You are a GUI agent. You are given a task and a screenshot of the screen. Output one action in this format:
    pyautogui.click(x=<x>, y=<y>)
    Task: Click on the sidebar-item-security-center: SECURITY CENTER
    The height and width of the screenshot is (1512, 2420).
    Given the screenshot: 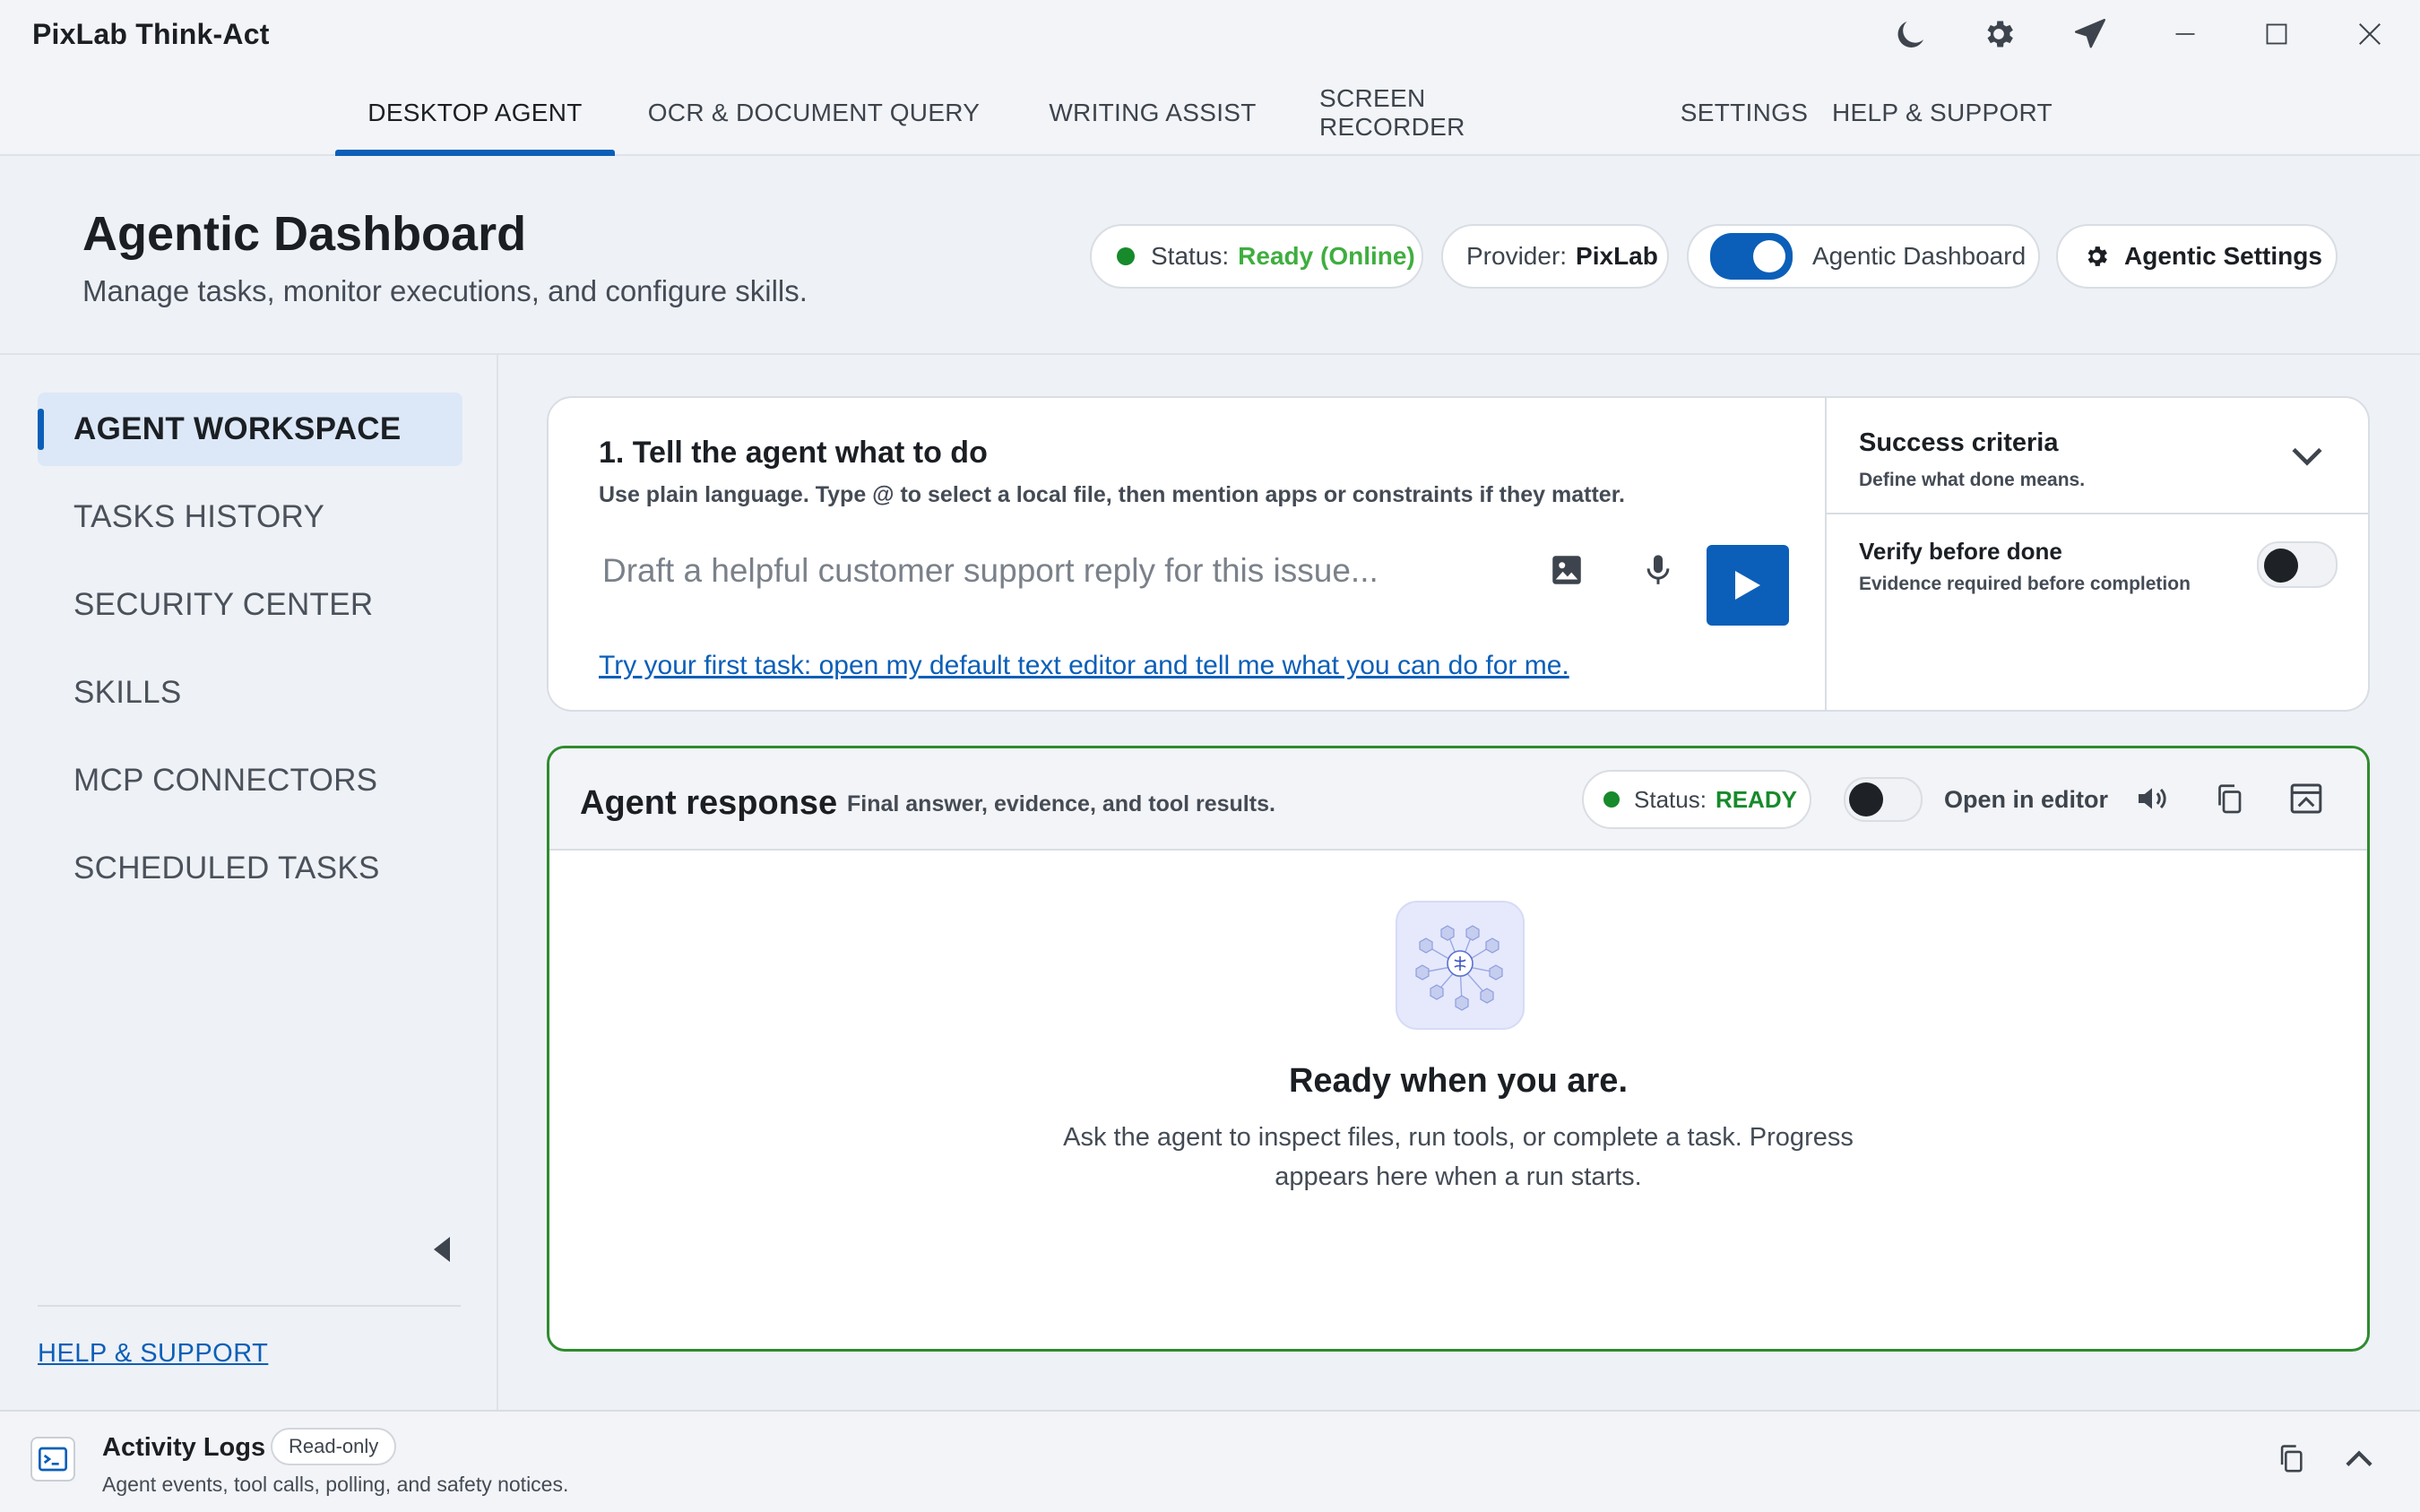 What is the action you would take?
    pyautogui.click(x=250, y=605)
    